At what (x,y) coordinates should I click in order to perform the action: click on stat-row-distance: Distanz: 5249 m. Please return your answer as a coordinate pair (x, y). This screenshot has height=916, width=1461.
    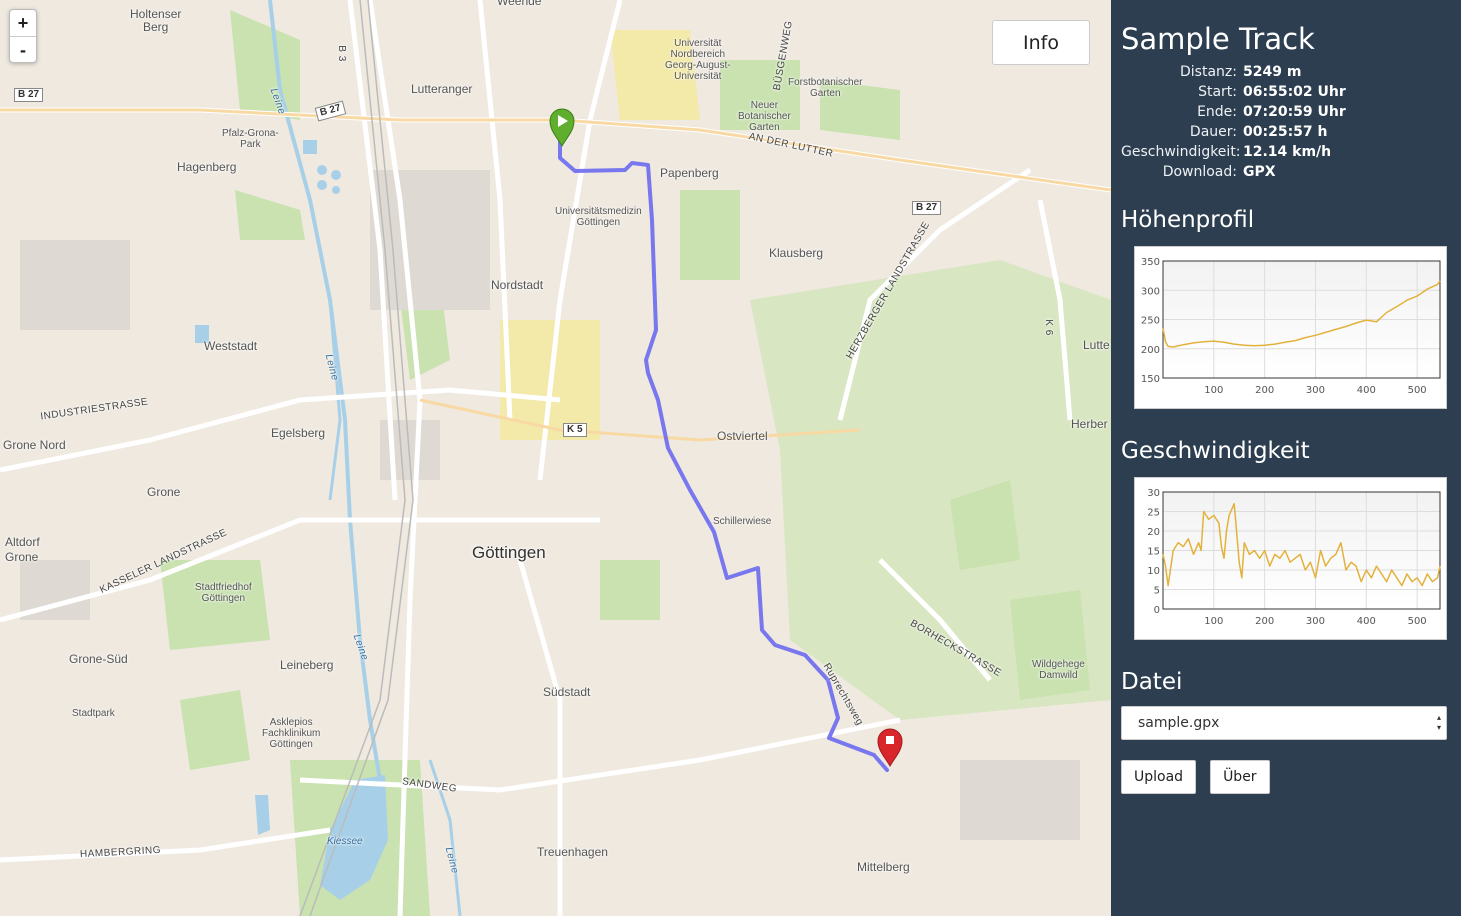
    Looking at the image, I should click on (1286, 72).